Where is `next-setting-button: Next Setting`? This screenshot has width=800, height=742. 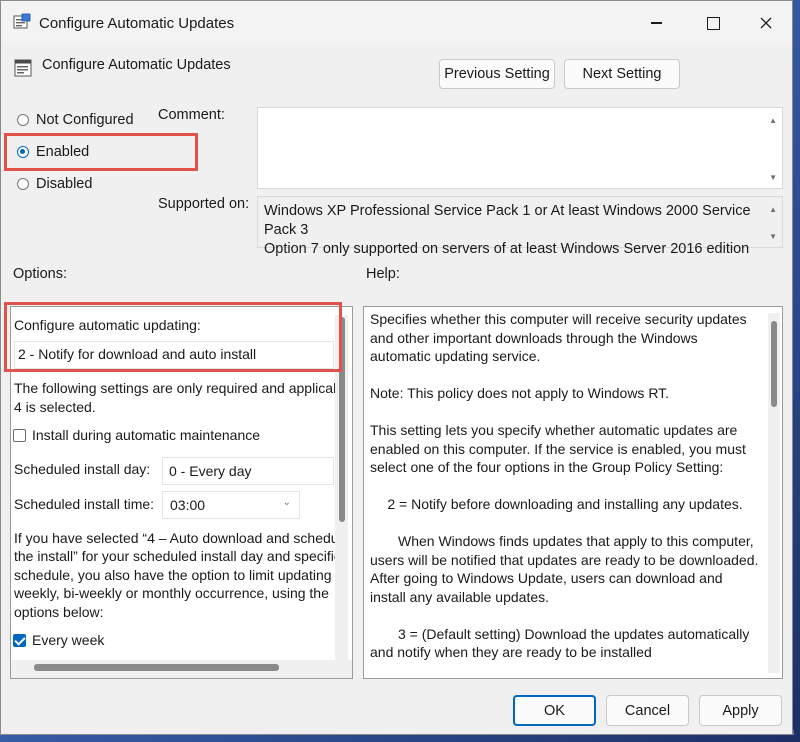 next-setting-button: Next Setting is located at coordinates (622, 74).